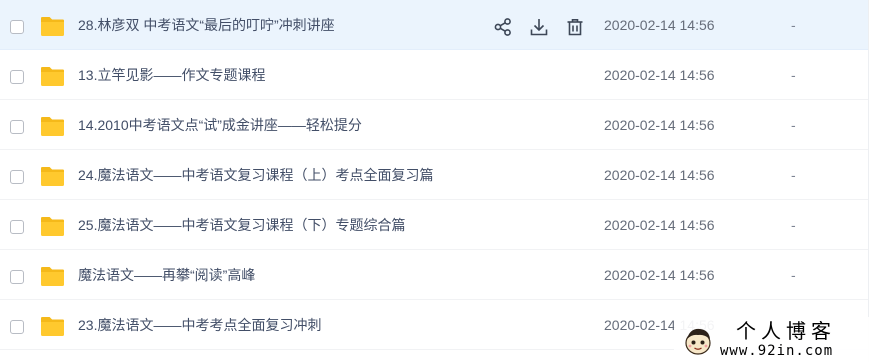 This screenshot has width=869, height=362. I want to click on download-button, so click(538, 27).